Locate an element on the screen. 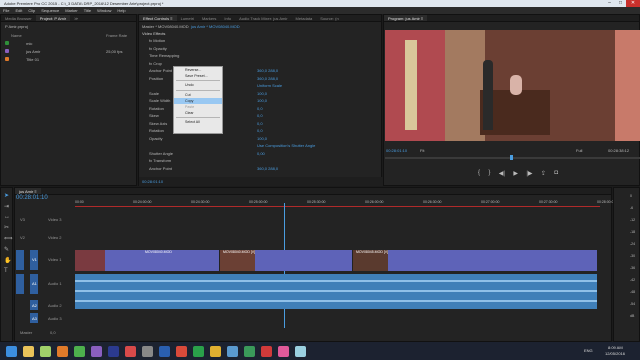 The width and height of the screenshot is (640, 360). effect-property-name: Position is located at coordinates (156, 78).